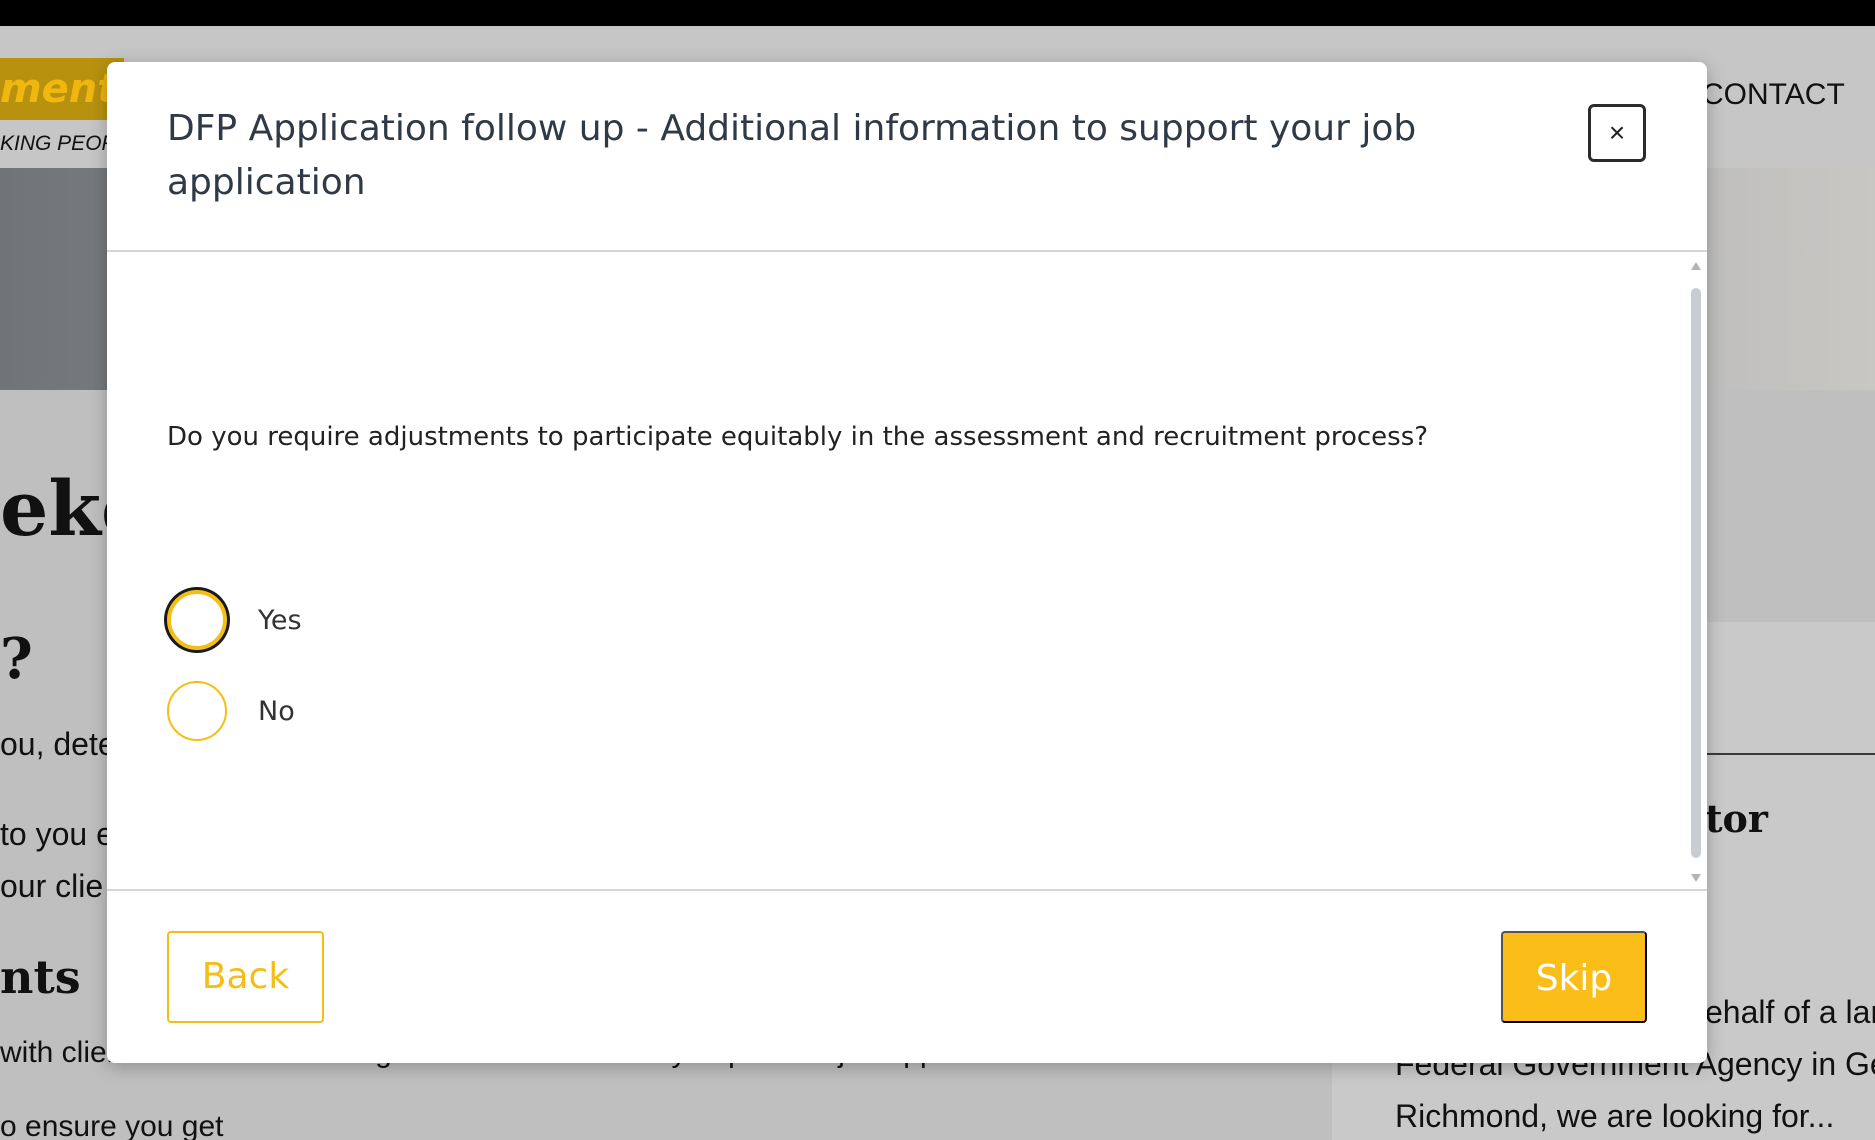 This screenshot has width=1875, height=1140. I want to click on browser-top-bar, so click(937, 13).